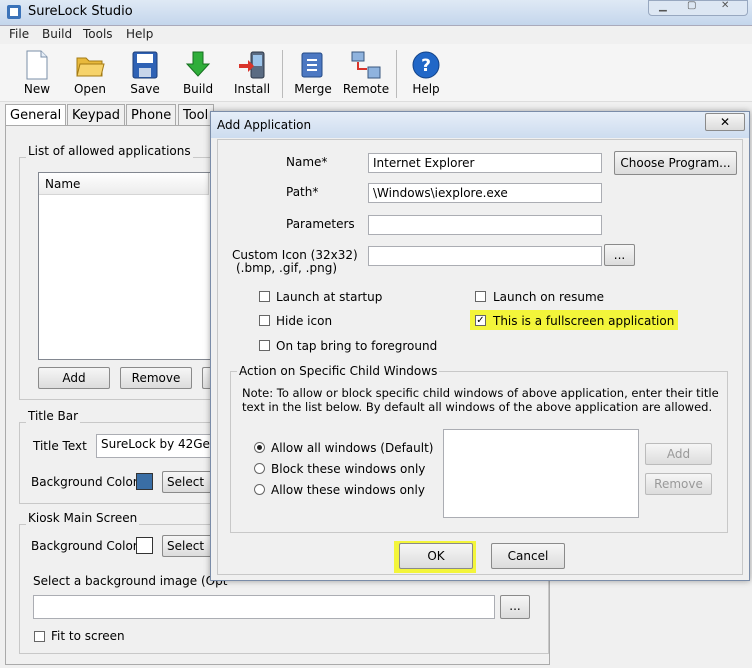 The height and width of the screenshot is (668, 752). I want to click on child-windows-label: Action on Specific Child Windows, so click(338, 371).